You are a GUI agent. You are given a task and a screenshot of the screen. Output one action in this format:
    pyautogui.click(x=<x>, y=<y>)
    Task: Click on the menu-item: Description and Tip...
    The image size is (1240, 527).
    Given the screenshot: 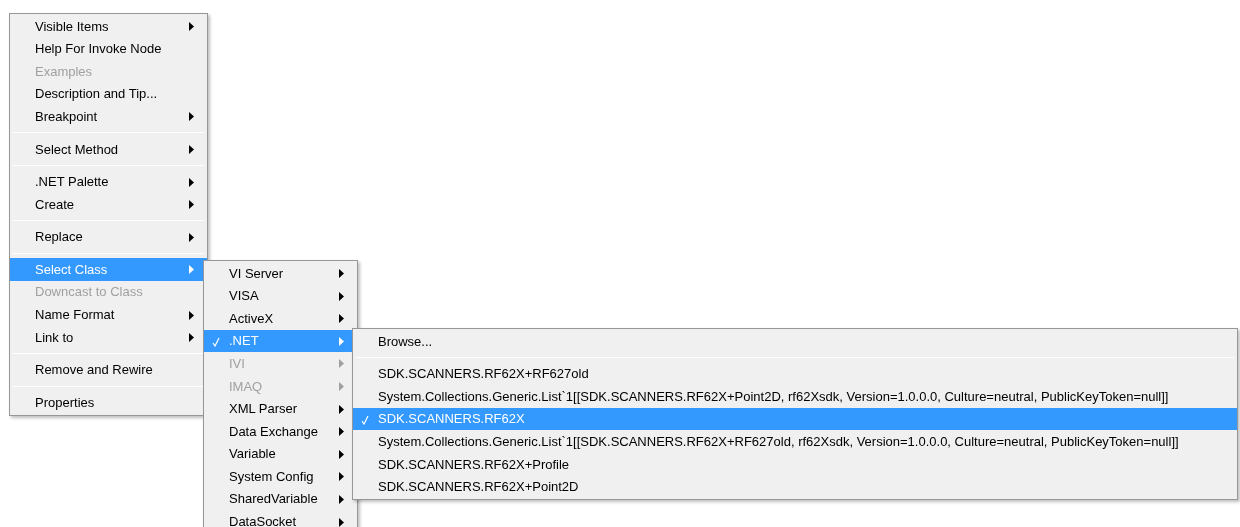 What is the action you would take?
    pyautogui.click(x=108, y=94)
    